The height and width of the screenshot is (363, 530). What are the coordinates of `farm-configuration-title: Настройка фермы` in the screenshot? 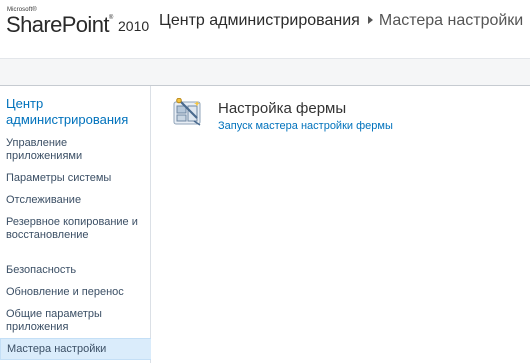 It's located at (282, 108).